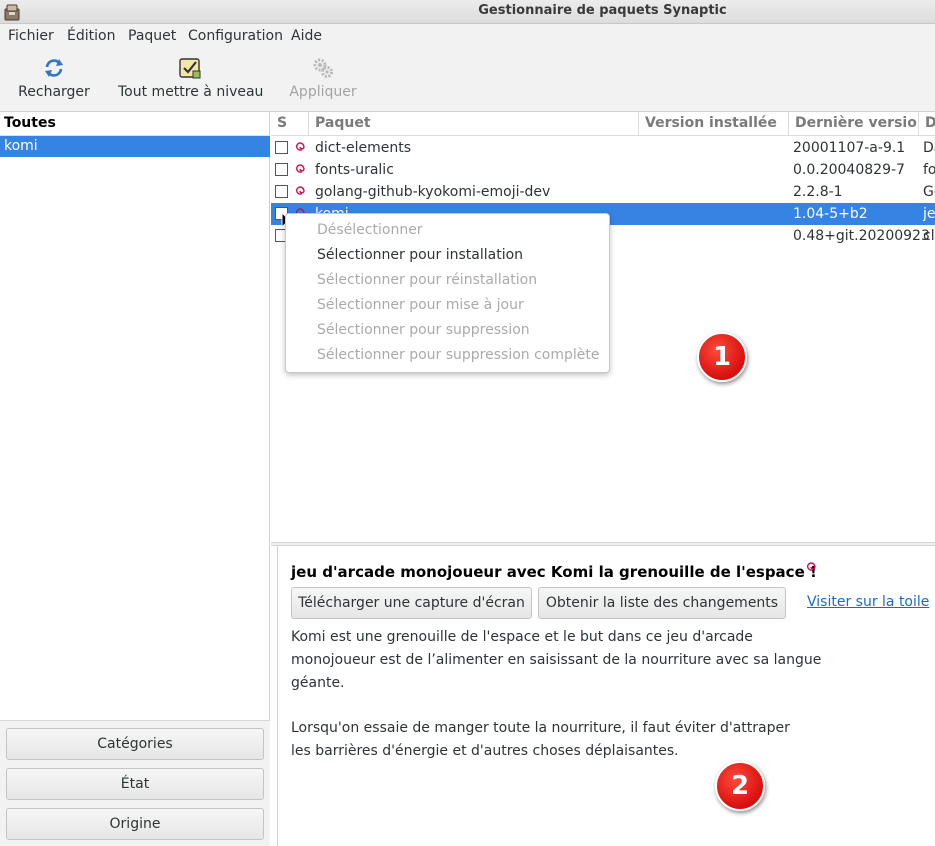 This screenshot has height=846, width=935. Describe the element at coordinates (929, 214) in the screenshot. I see `package-description: je` at that location.